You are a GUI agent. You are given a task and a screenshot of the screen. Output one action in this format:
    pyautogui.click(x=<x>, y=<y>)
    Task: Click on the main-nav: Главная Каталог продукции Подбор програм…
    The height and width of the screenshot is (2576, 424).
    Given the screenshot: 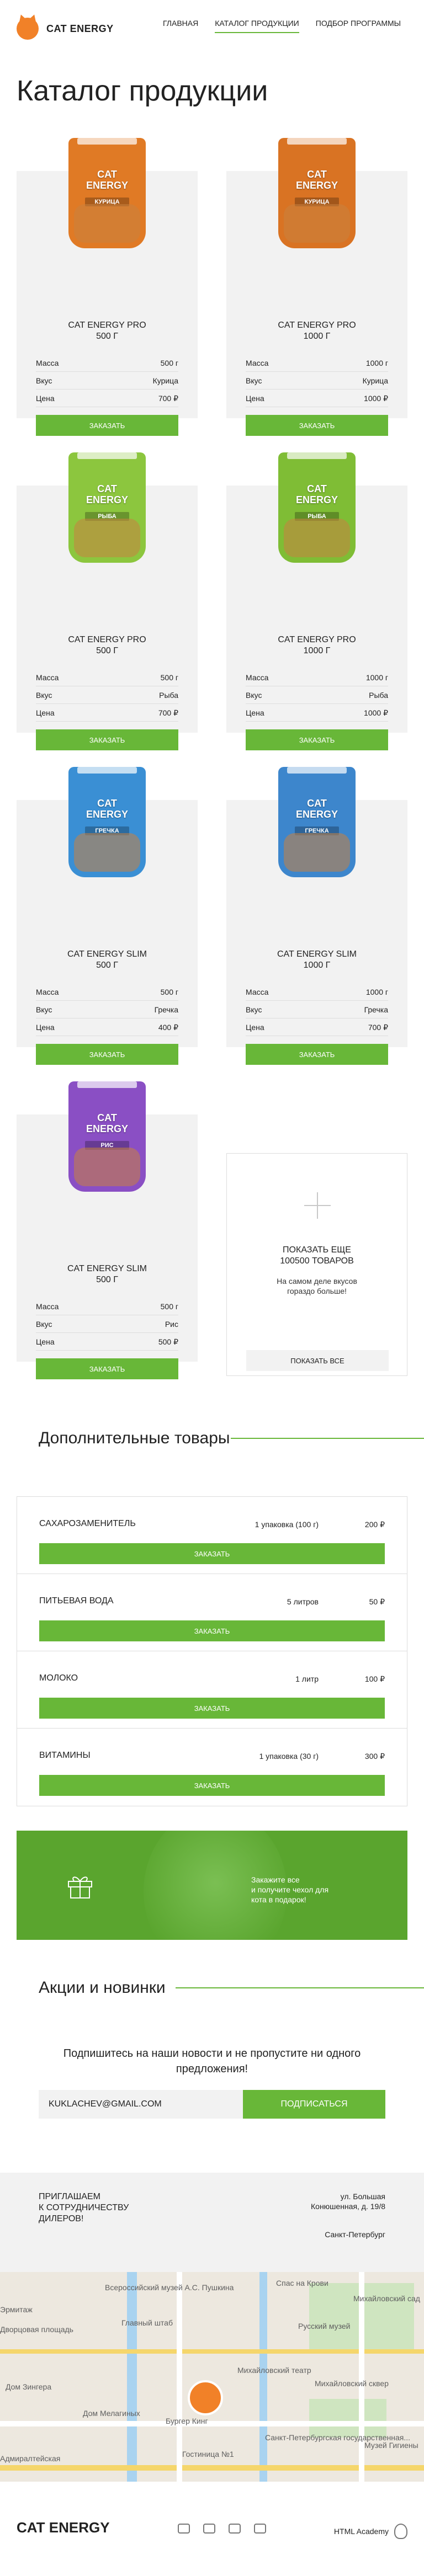 What is the action you would take?
    pyautogui.click(x=282, y=26)
    